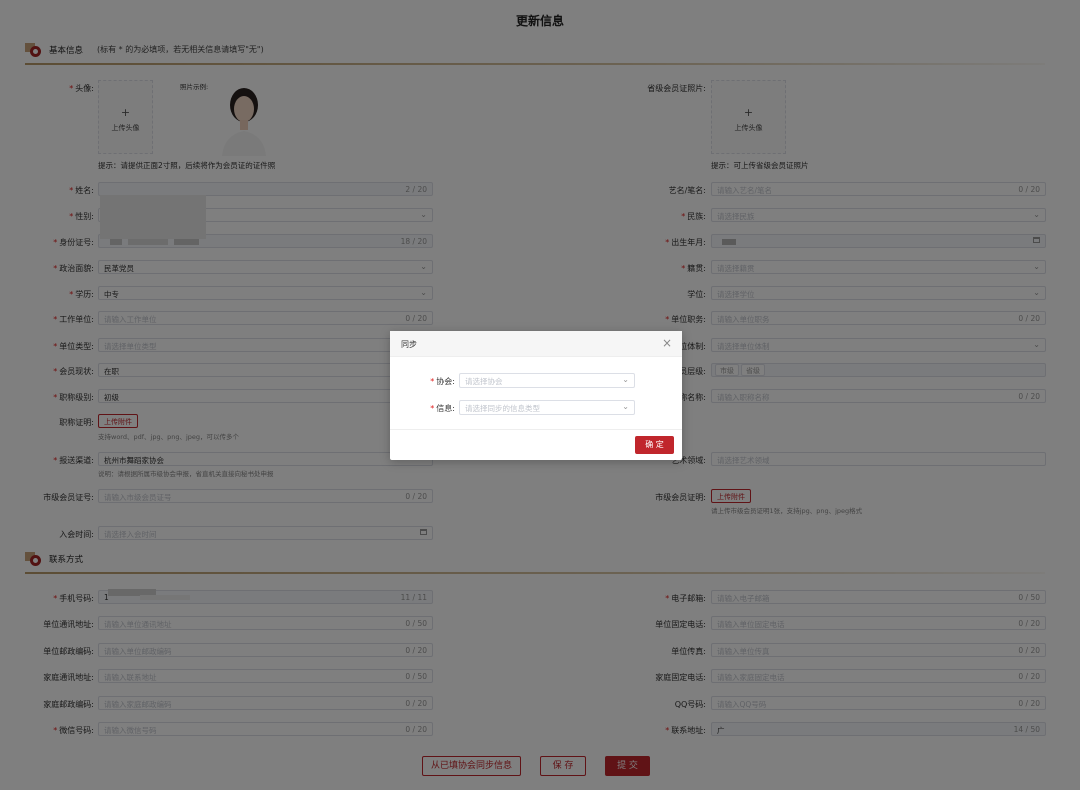  Describe the element at coordinates (547, 407) in the screenshot. I see `info-type-select: 请选择同步的信息类型 ⌄` at that location.